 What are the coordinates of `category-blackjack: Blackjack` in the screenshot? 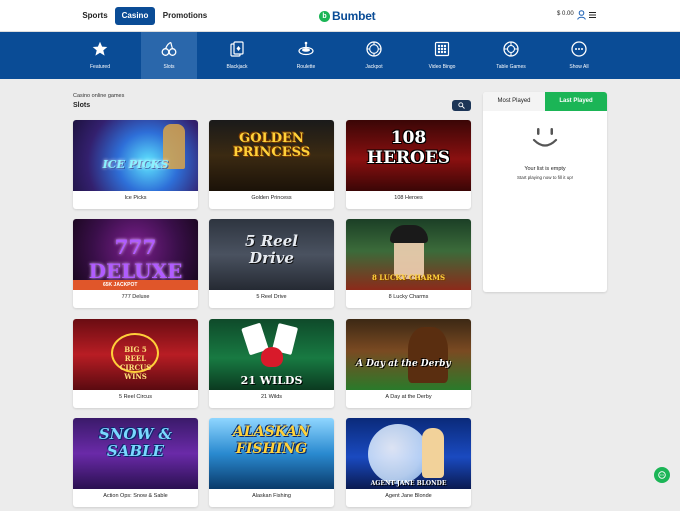 It's located at (237, 55).